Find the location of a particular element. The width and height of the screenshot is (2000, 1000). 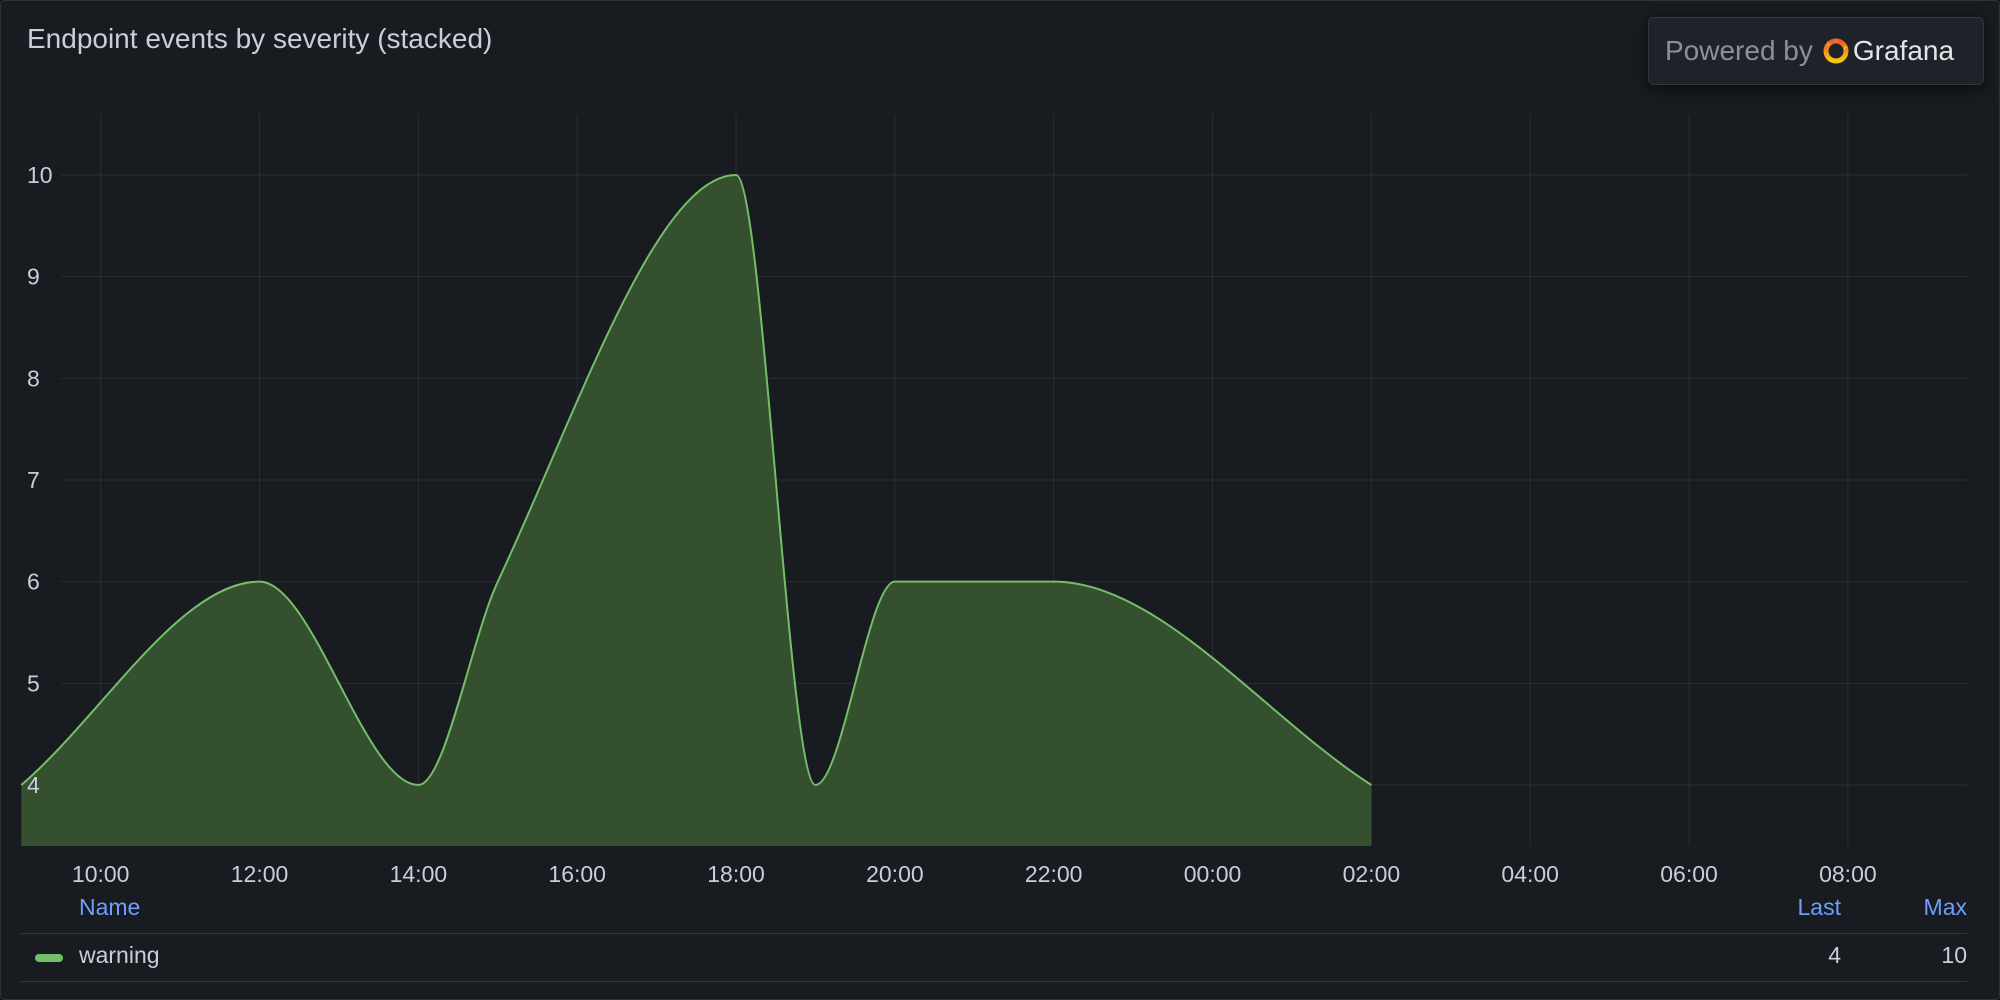

x-tick-label: 10:00 is located at coordinates (101, 874).